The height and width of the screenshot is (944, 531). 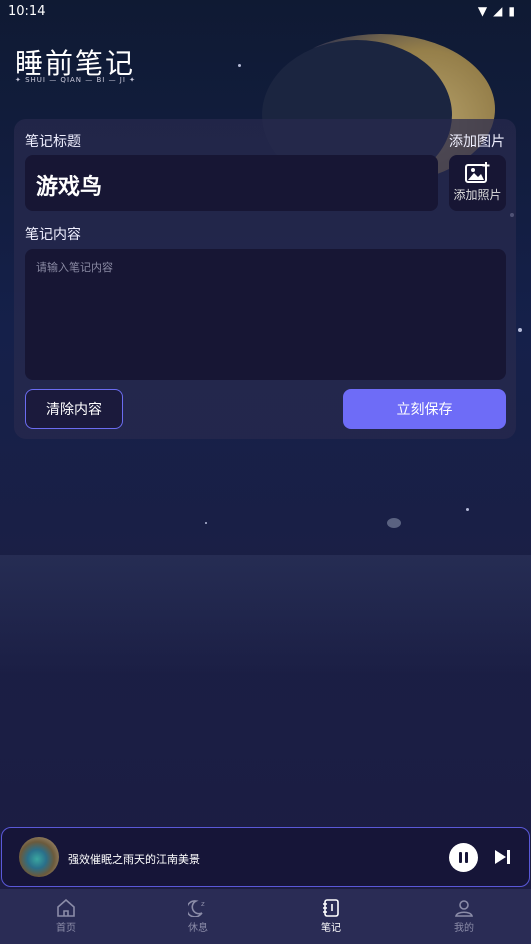 I want to click on moon-icon: z, so click(x=196, y=908).